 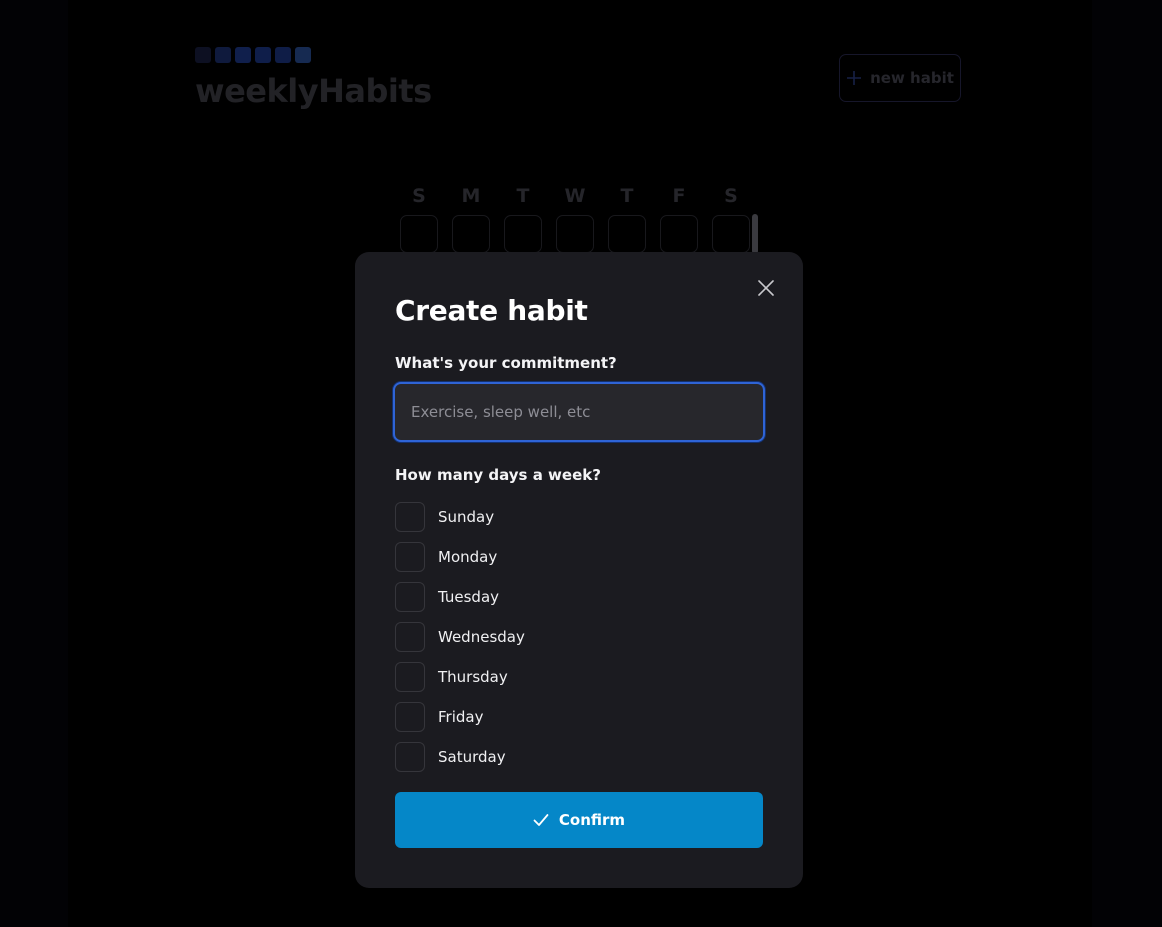 I want to click on day-label: Friday, so click(x=461, y=717).